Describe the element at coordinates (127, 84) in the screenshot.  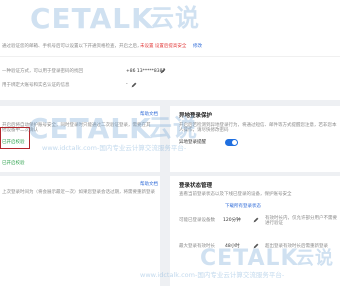
I see `realname-value: -` at that location.